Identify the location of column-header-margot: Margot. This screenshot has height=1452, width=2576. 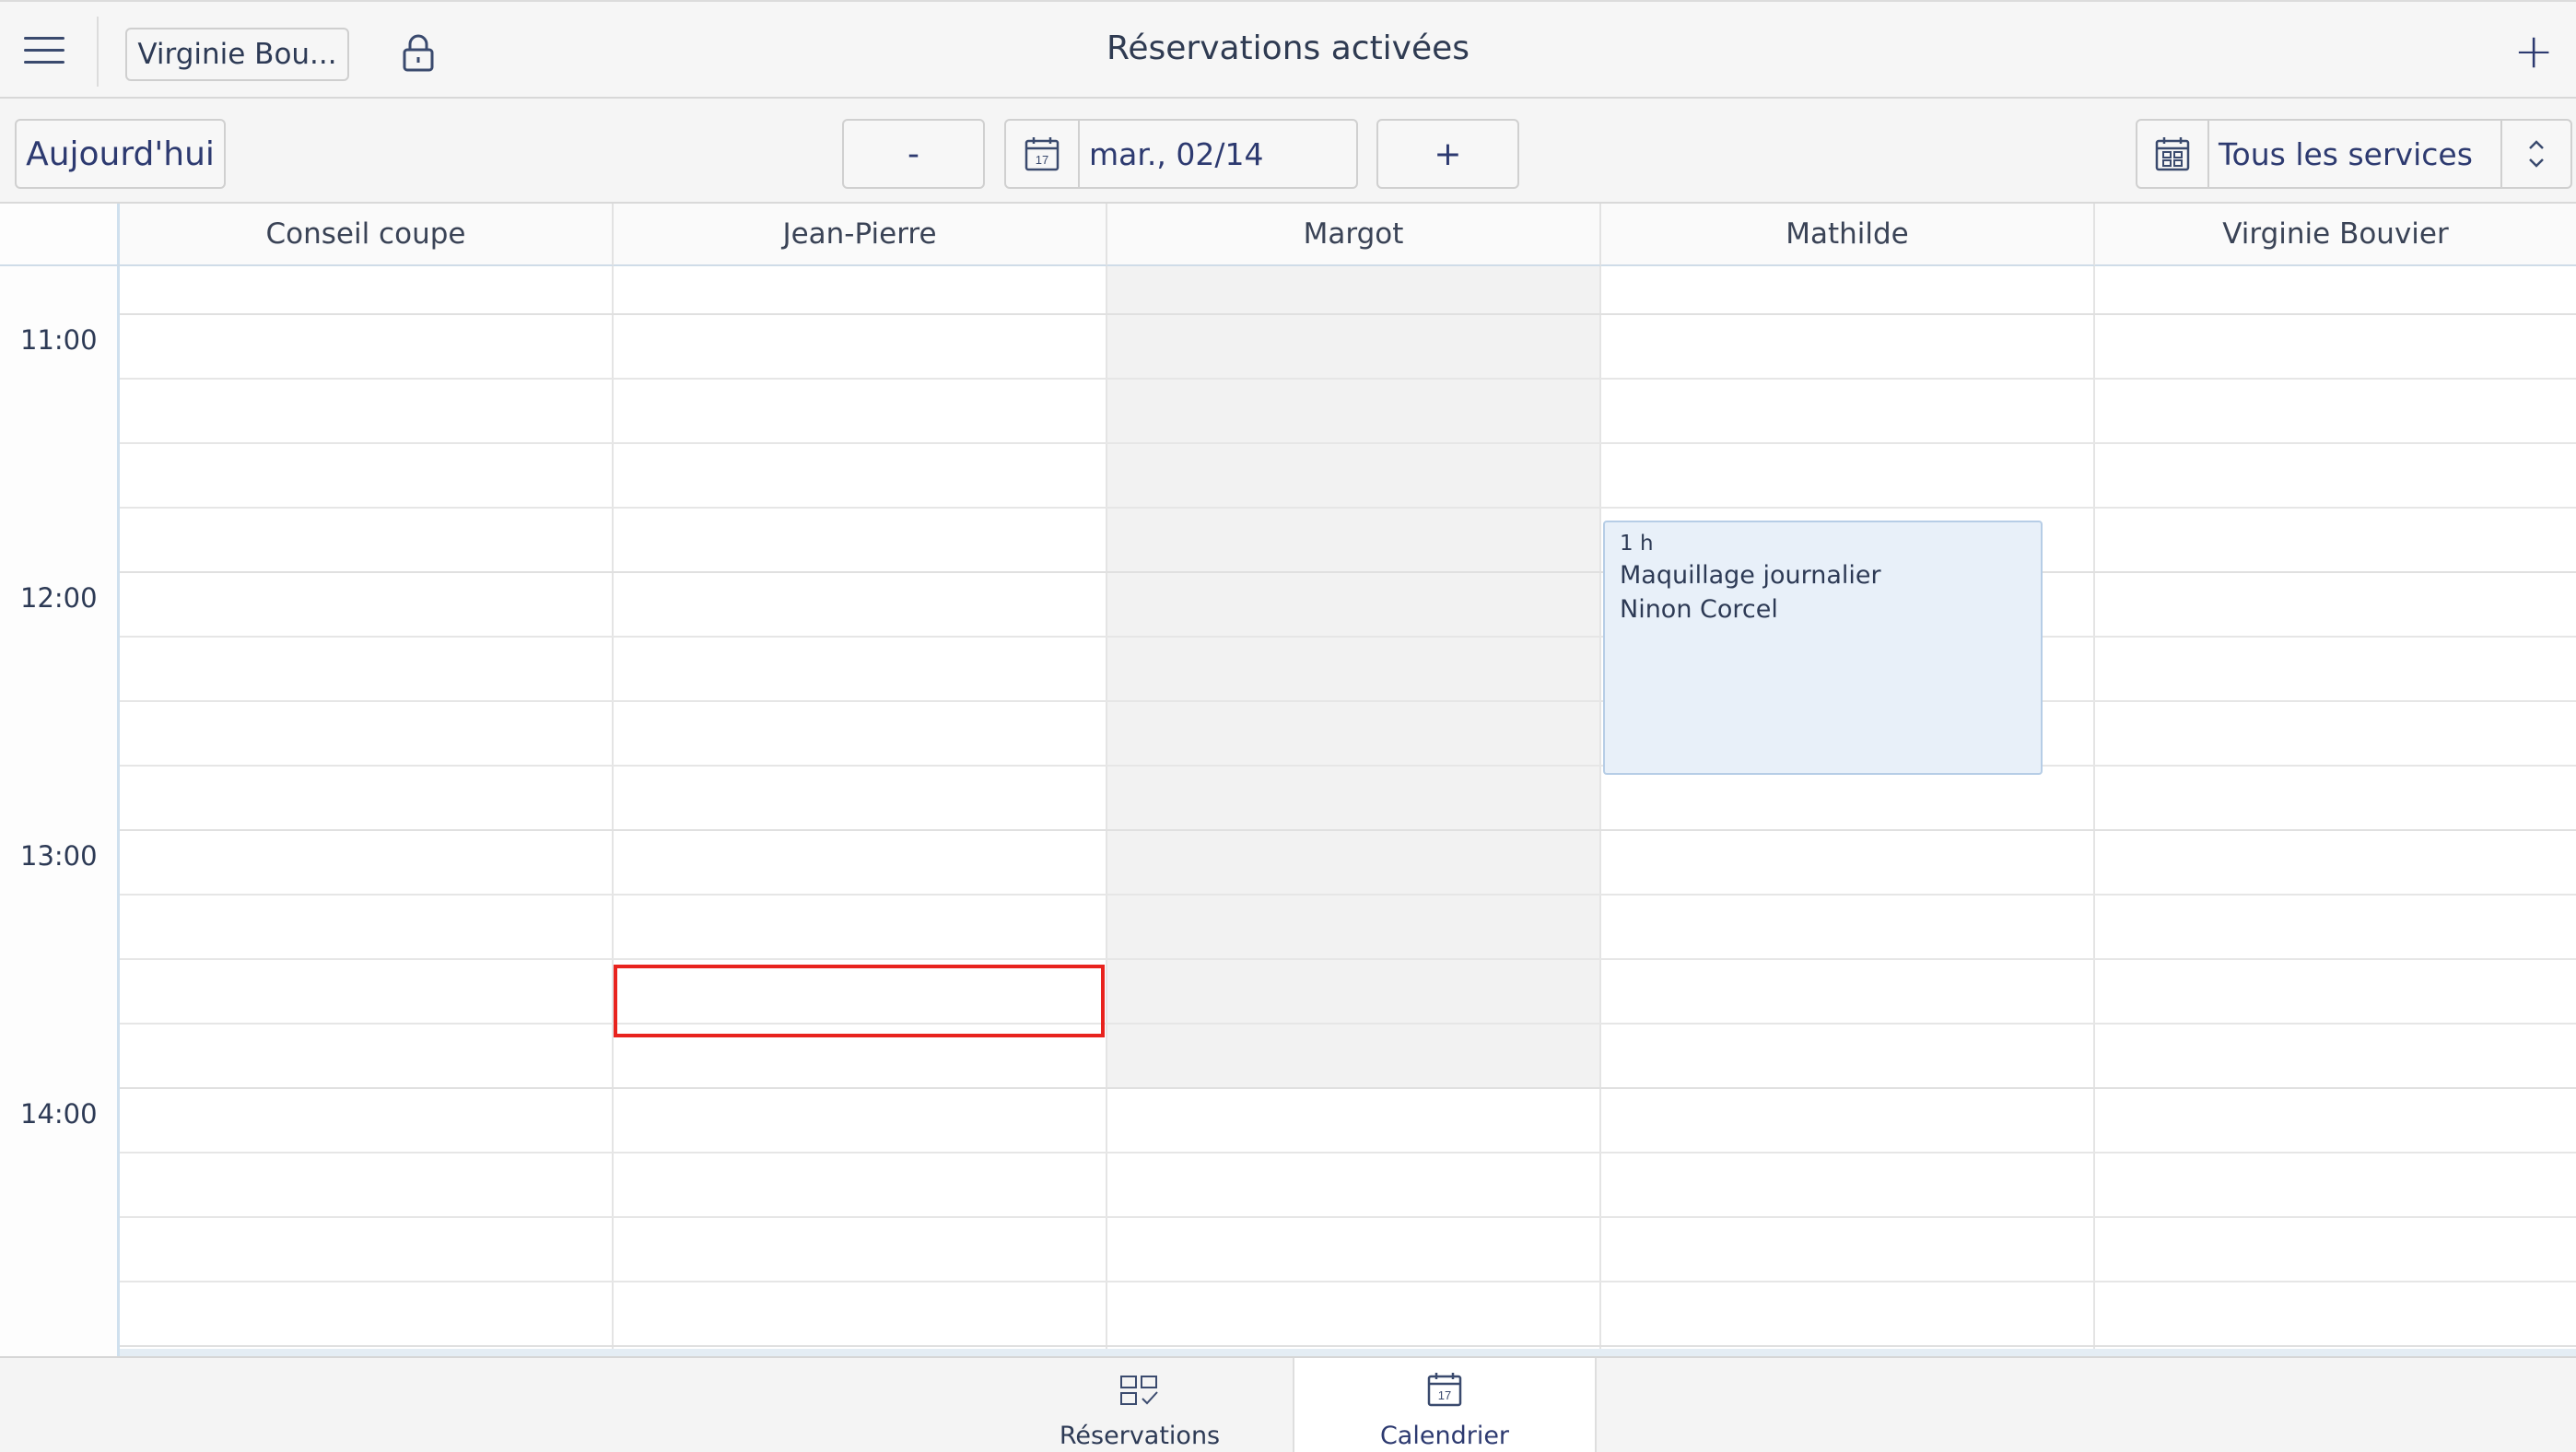
(1354, 235).